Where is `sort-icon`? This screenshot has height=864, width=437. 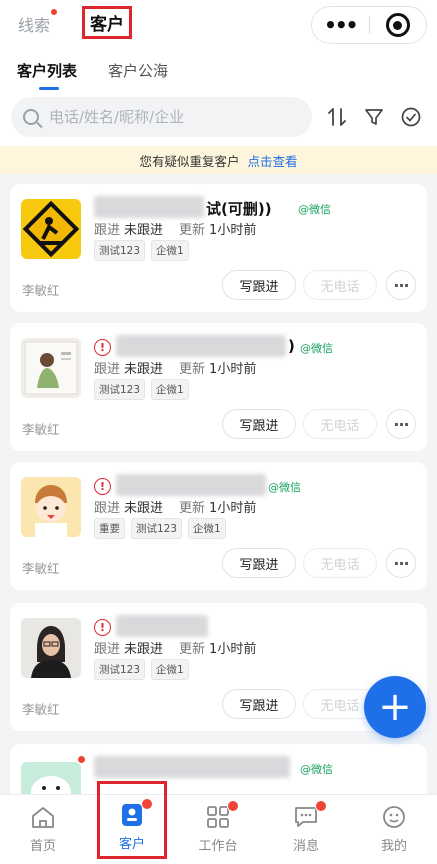
sort-icon is located at coordinates (337, 117).